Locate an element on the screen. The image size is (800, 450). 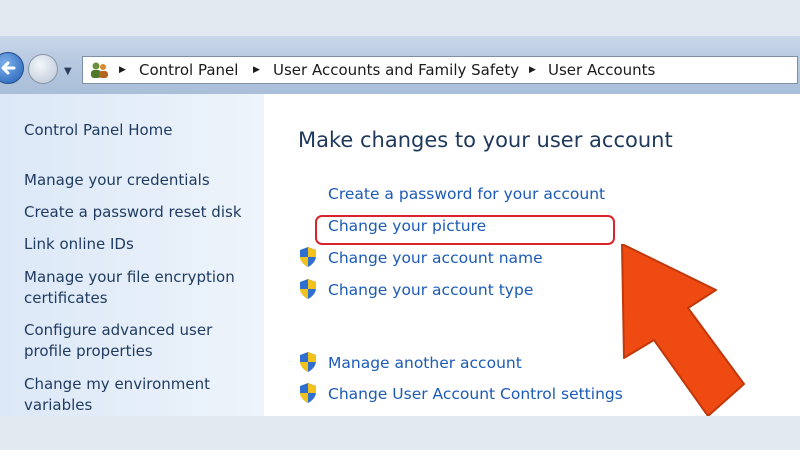
create-password-link: Create a password for your account is located at coordinates (466, 194).